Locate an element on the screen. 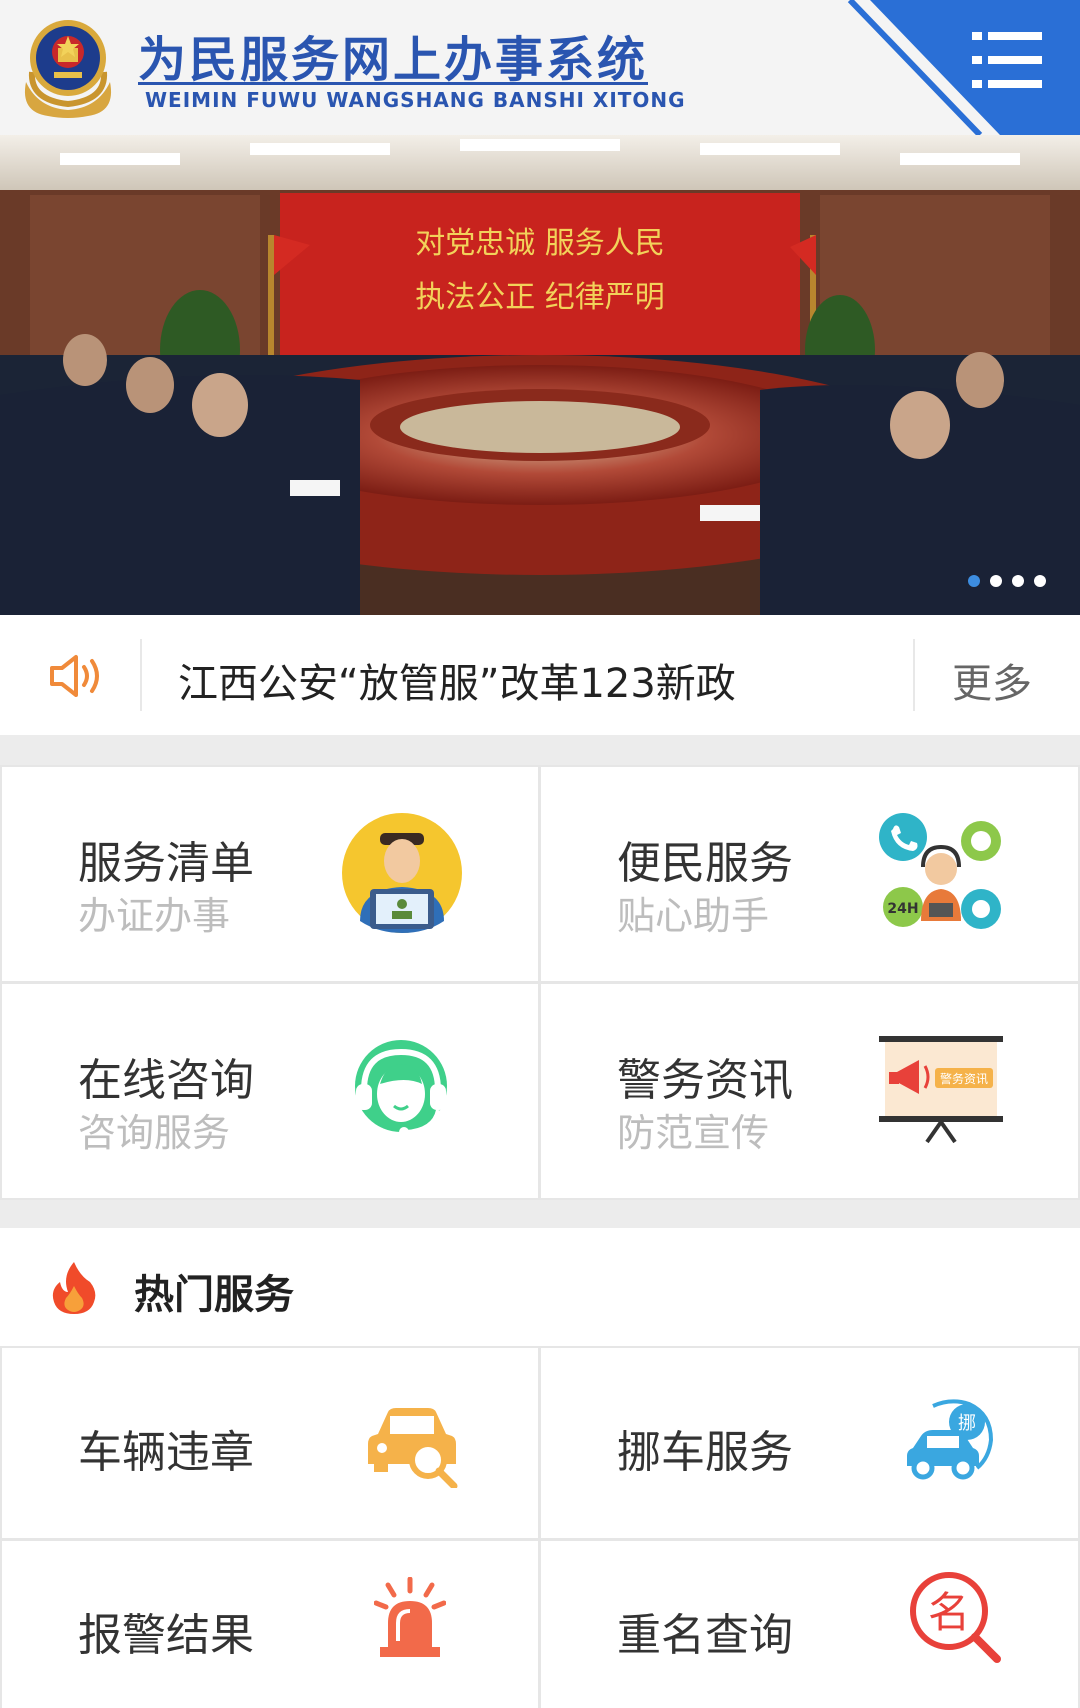 This screenshot has width=1080, height=1708. service-subtitle: 办证办事 is located at coordinates (154, 916).